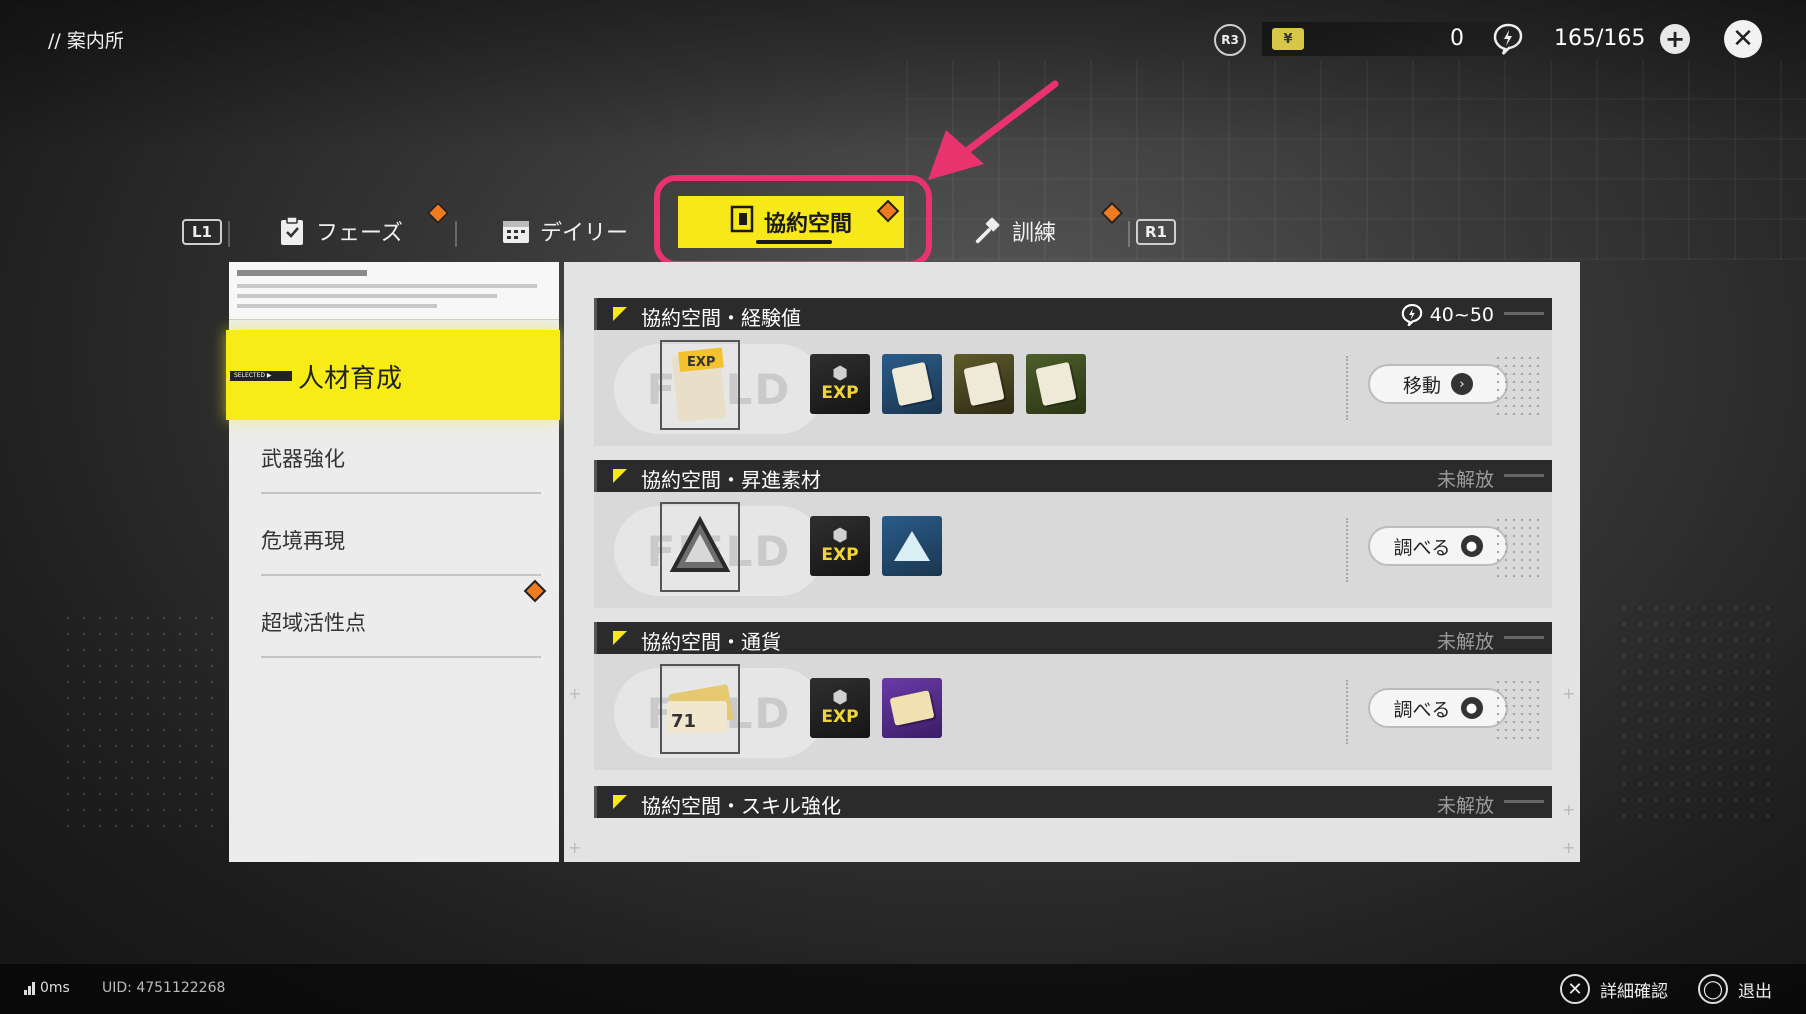 This screenshot has width=1806, height=1014. Describe the element at coordinates (700, 385) in the screenshot. I see `exp-booklet-icon: EXP` at that location.